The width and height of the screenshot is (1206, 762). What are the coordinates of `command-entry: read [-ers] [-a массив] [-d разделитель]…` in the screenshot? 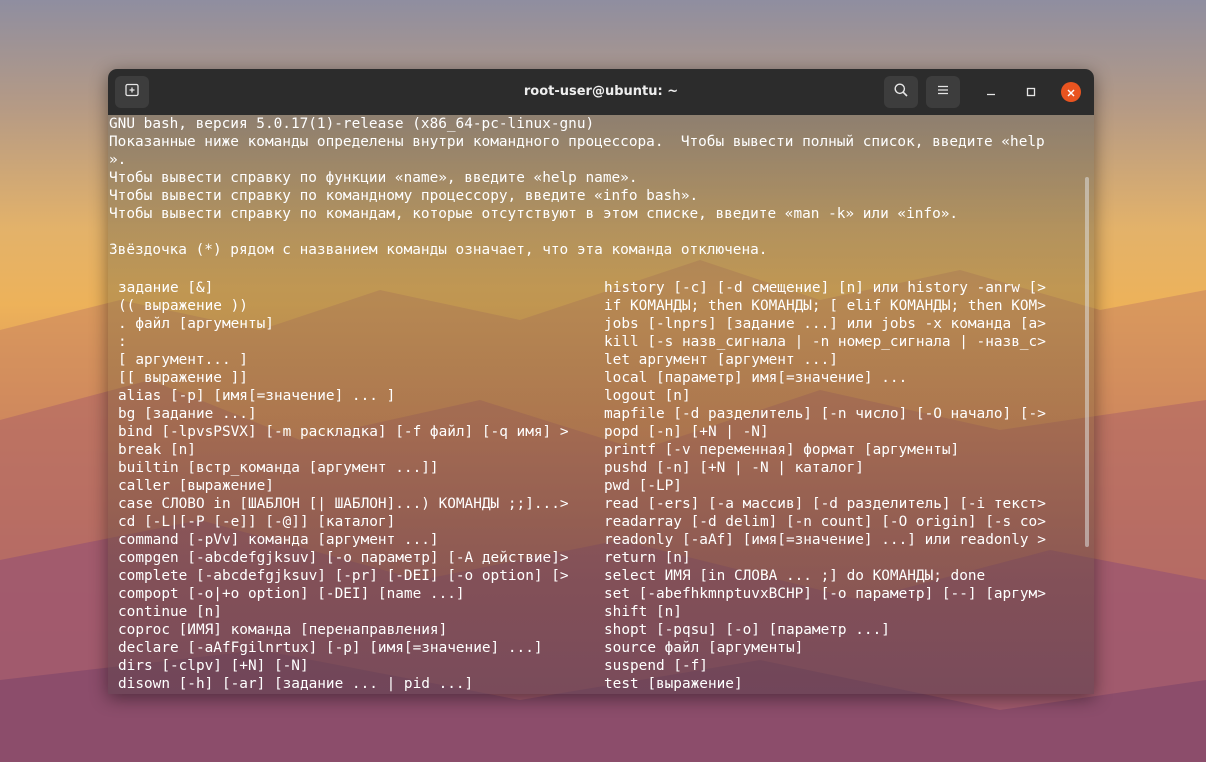 It's located at (825, 504).